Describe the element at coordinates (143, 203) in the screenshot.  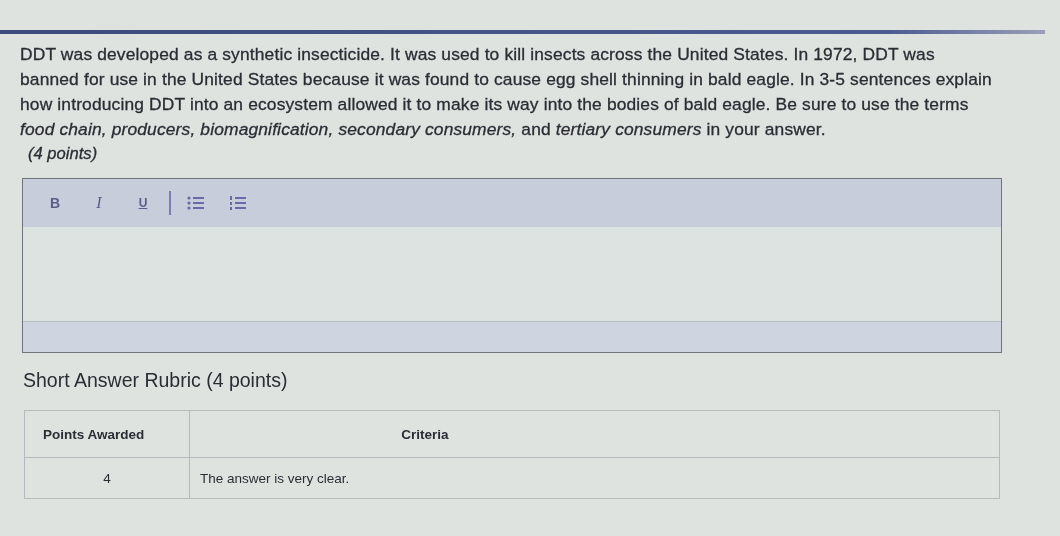
I see `underline-button: U` at that location.